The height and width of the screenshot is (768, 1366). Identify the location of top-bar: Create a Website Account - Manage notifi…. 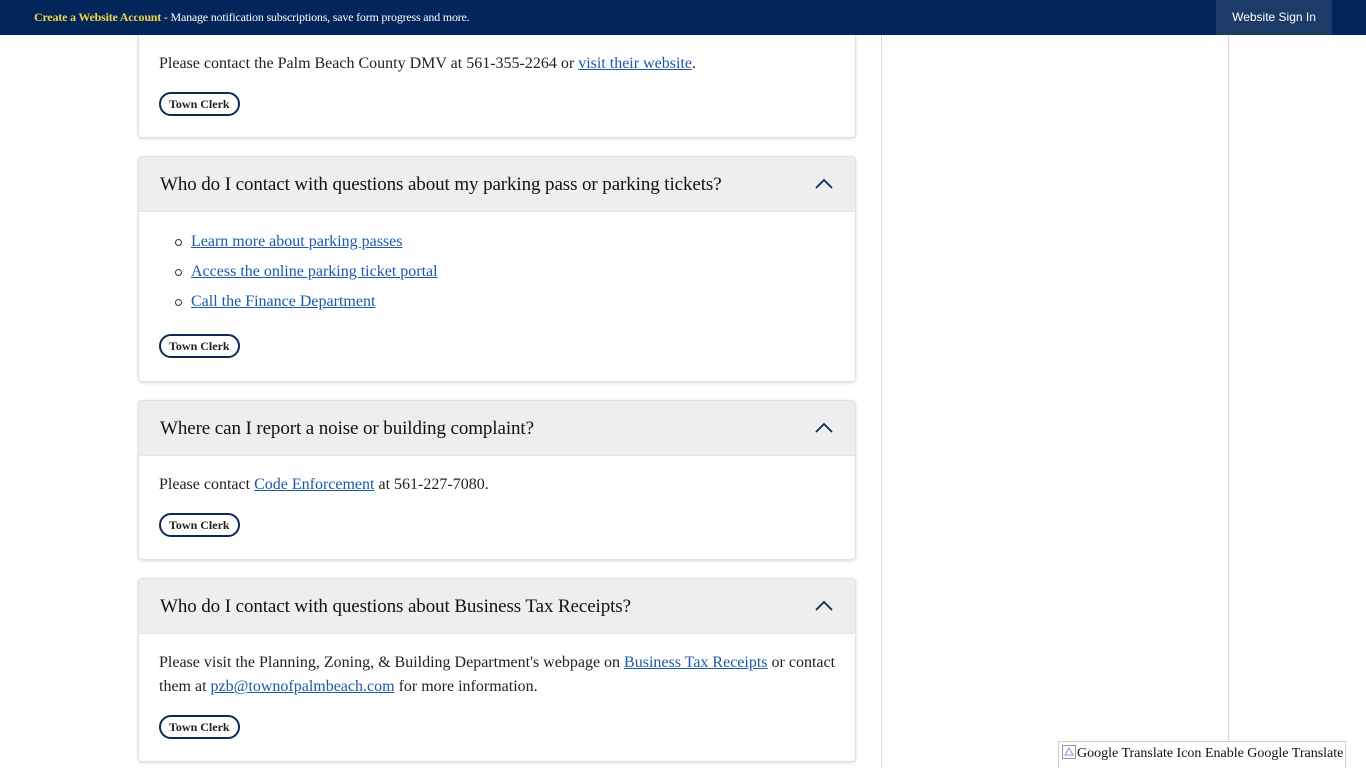
(683, 17).